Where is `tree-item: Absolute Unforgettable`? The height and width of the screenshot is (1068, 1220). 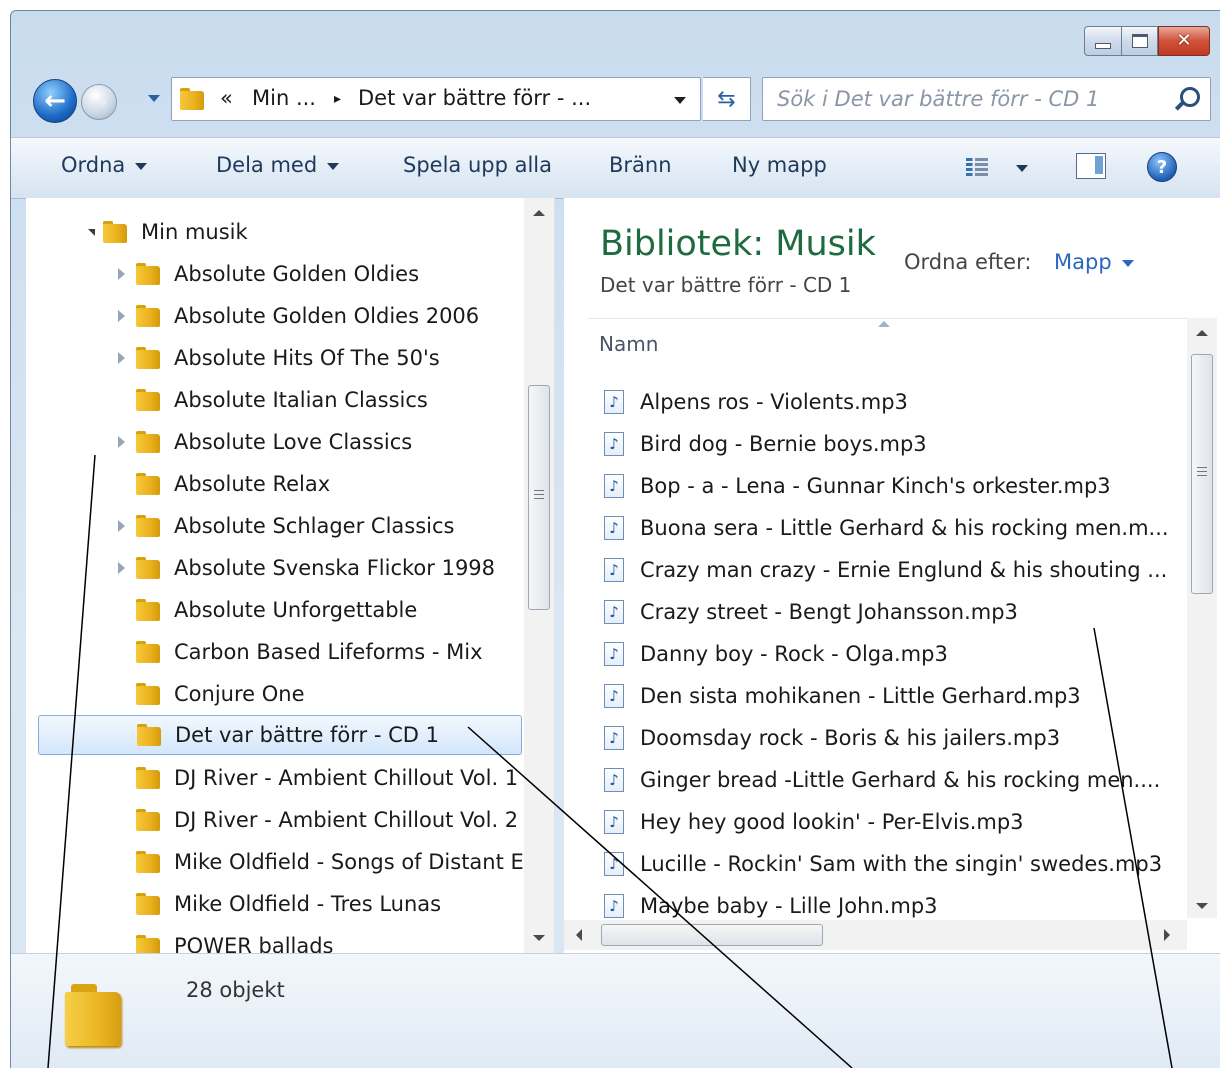 tree-item: Absolute Unforgettable is located at coordinates (276, 610).